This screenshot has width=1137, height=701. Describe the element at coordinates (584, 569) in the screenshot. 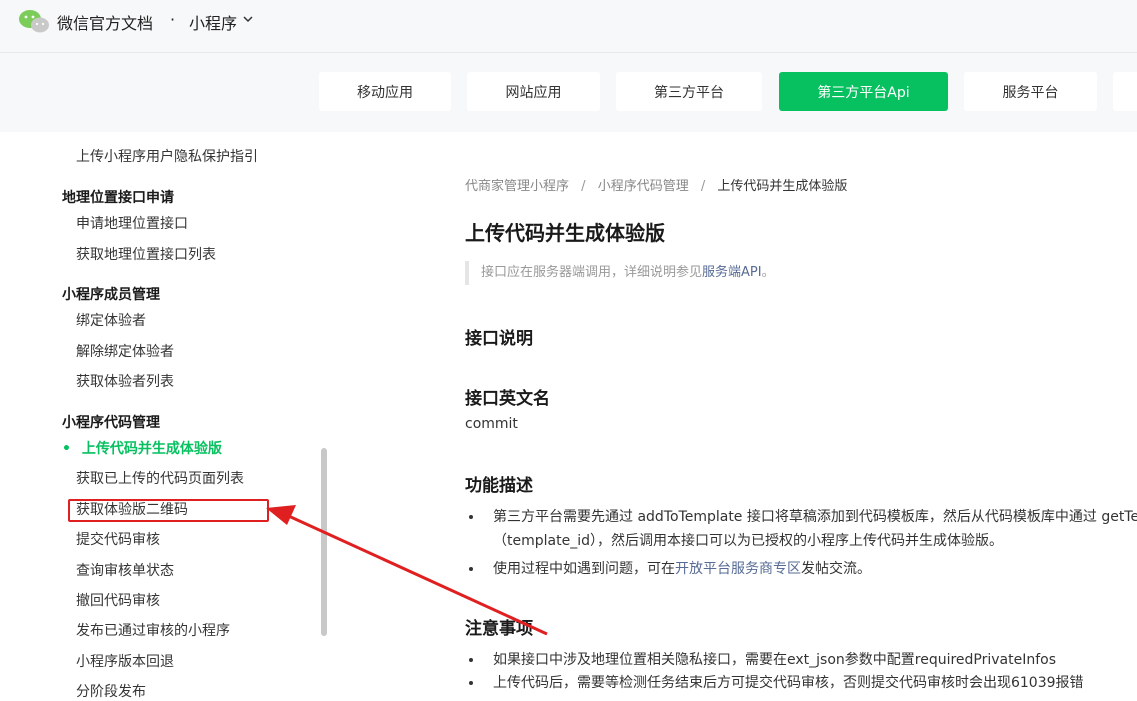

I see `list-item-text: 使用过程中如遇到问题，可在` at that location.